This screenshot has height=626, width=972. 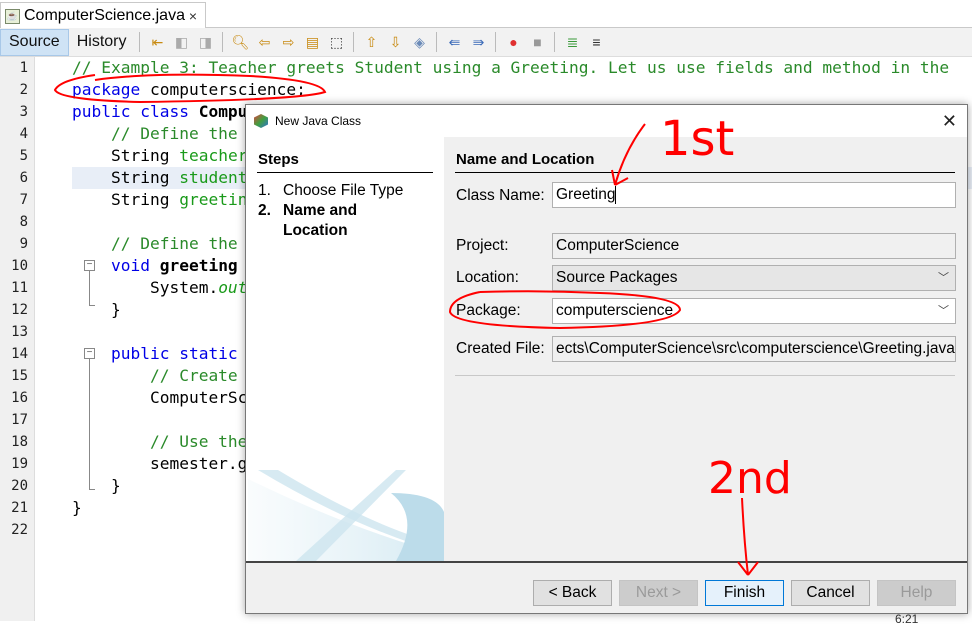 I want to click on editor-tab-computerscience-java: ☕ ComputerScience.java ×, so click(x=103, y=15).